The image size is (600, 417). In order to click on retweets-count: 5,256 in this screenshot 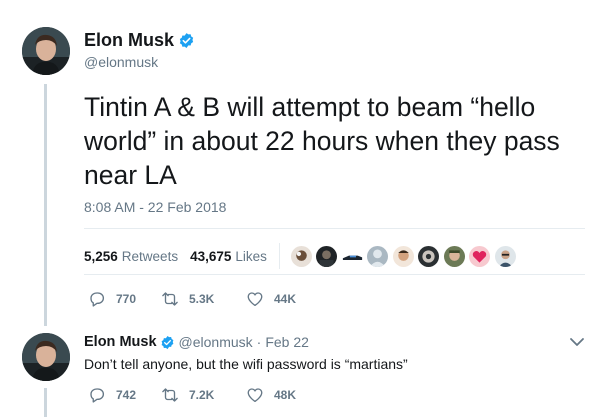, I will do `click(101, 256)`.